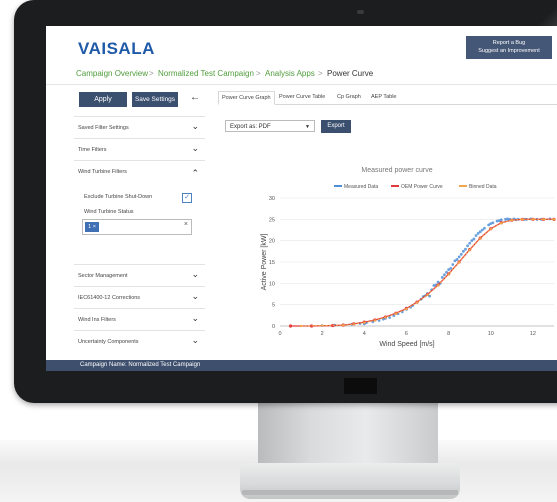  Describe the element at coordinates (139, 275) in the screenshot. I see `section-sector-management: Sector Management ⌄` at that location.